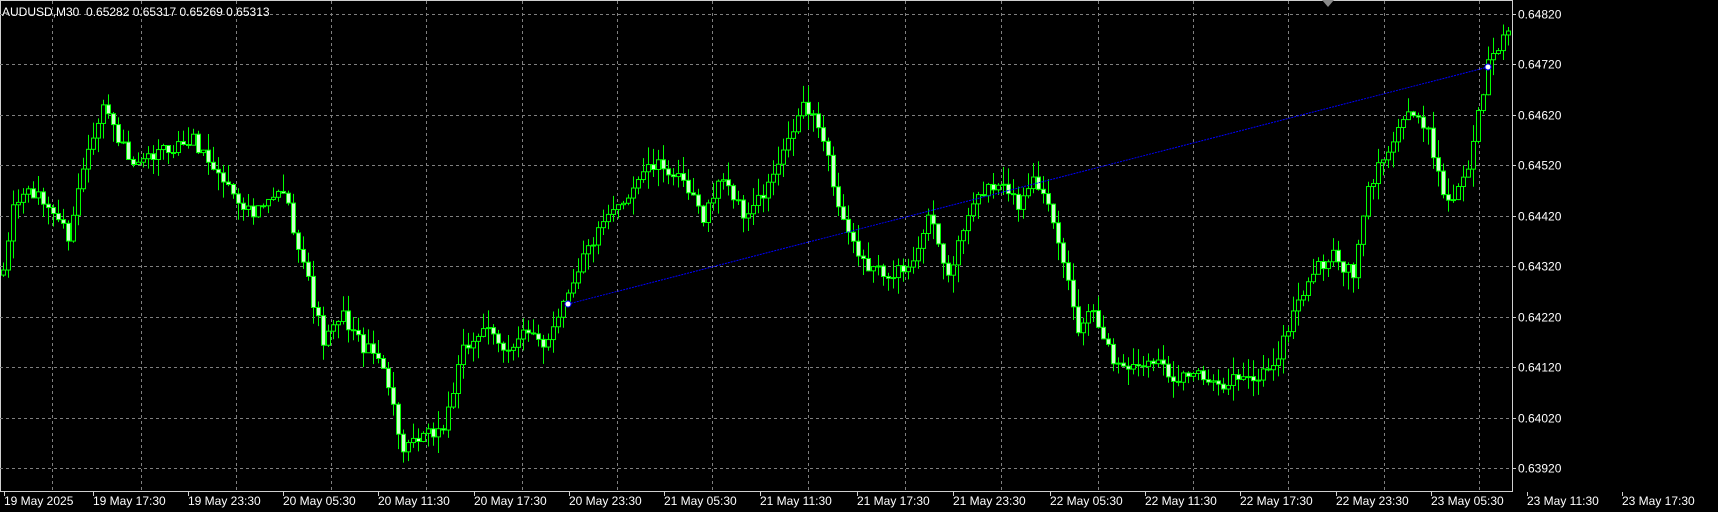  I want to click on price-label: 0.63920, so click(1540, 469).